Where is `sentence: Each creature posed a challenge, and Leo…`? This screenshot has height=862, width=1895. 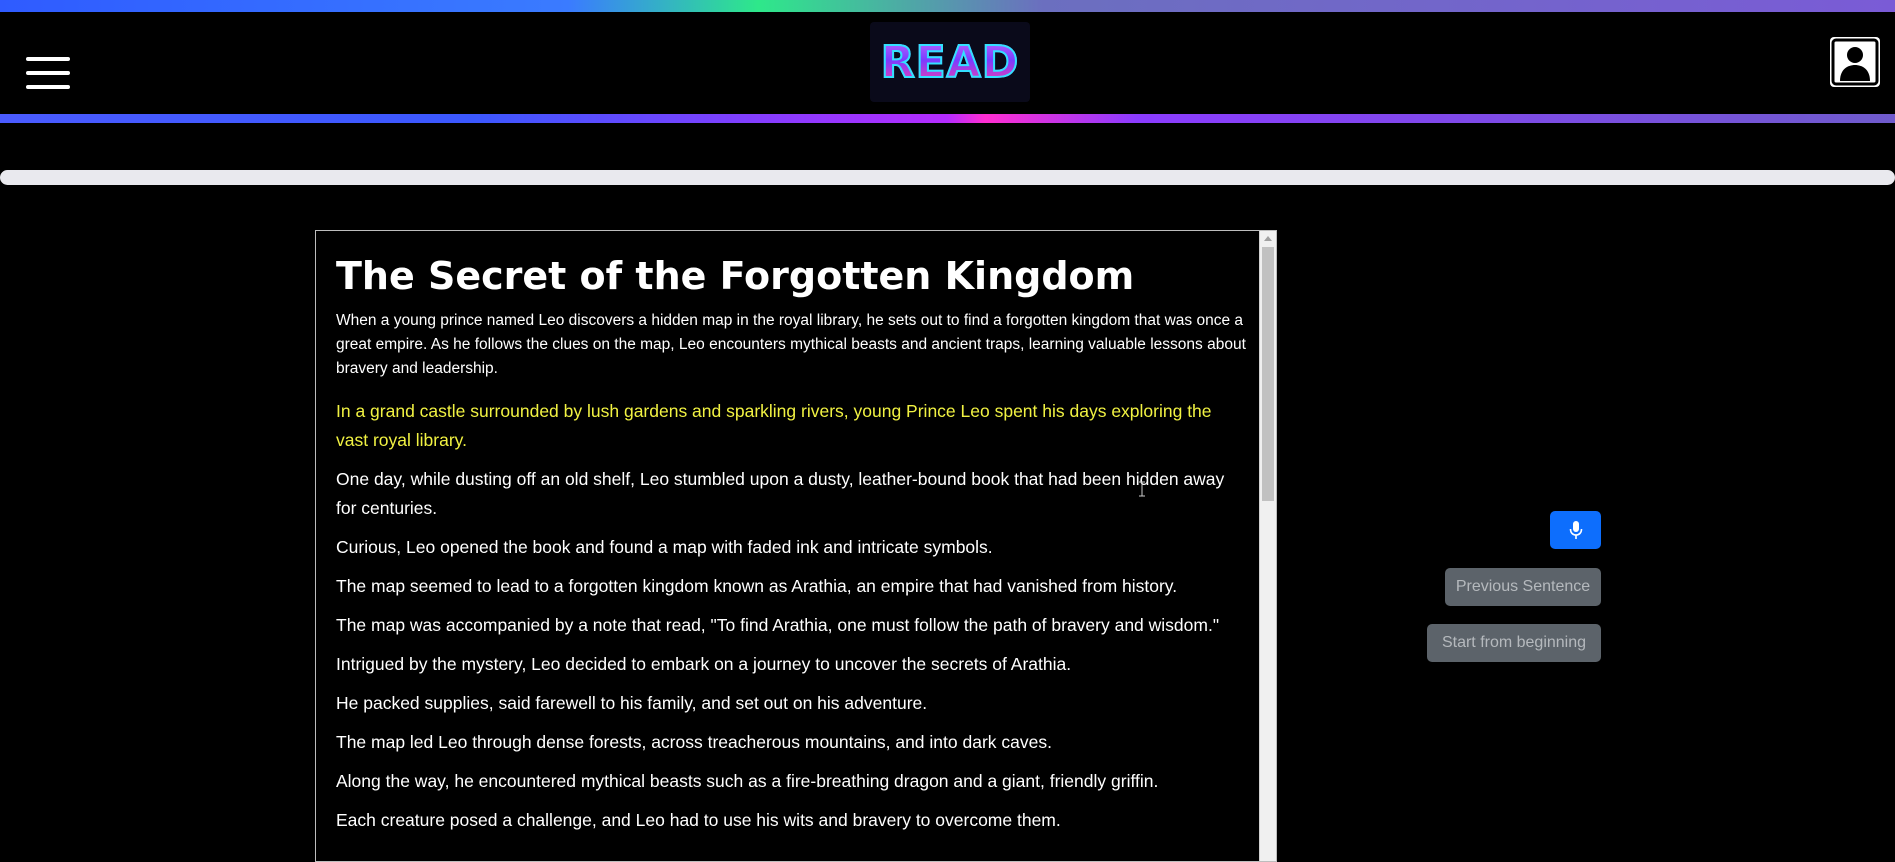 sentence: Each creature posed a challenge, and Leo… is located at coordinates (791, 820).